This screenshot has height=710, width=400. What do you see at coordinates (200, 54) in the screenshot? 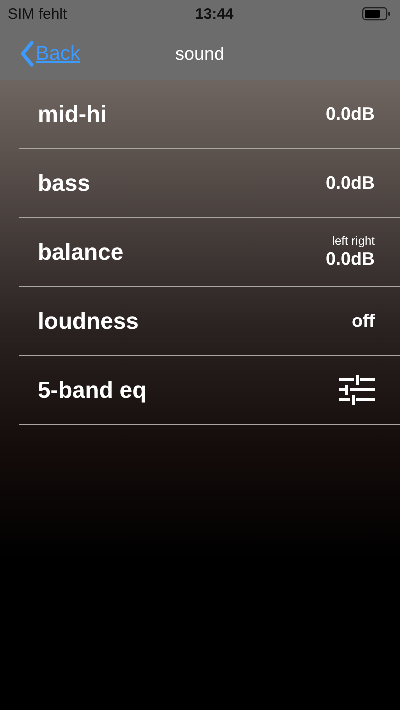
I see `screen-title: sound` at bounding box center [200, 54].